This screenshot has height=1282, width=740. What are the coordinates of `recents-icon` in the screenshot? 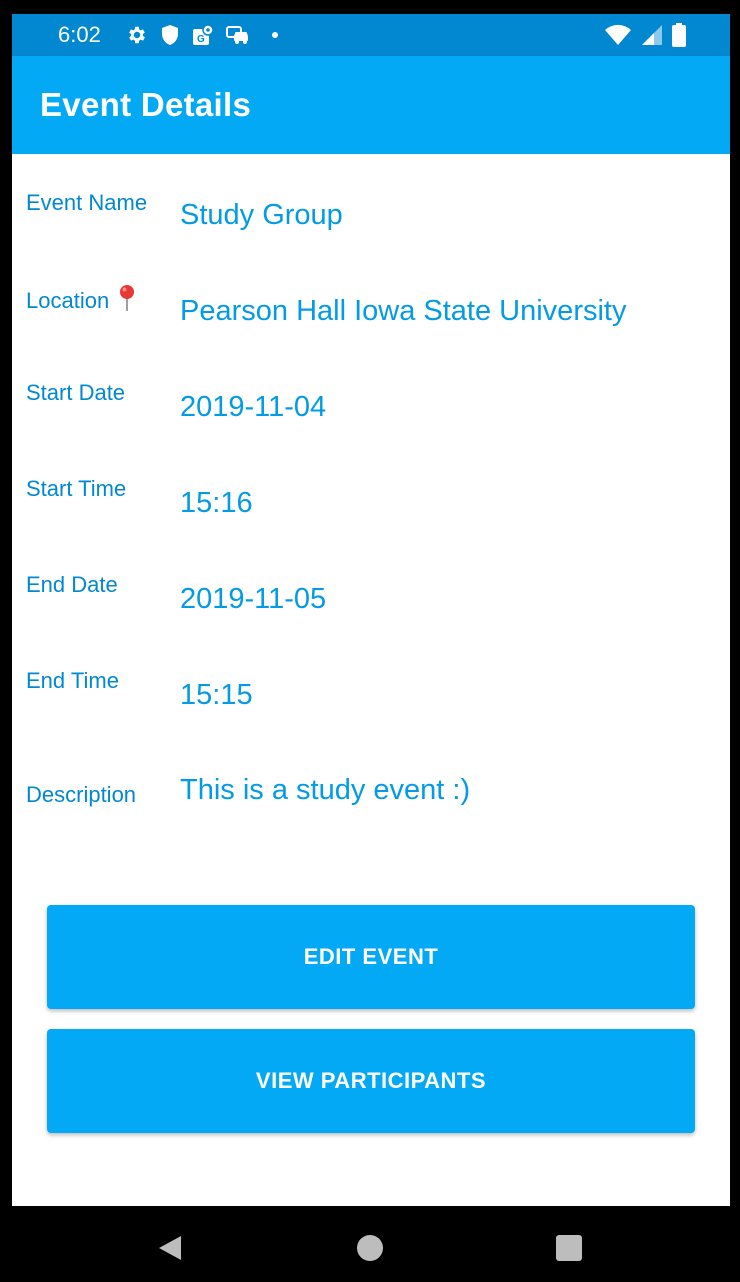 It's located at (569, 1248).